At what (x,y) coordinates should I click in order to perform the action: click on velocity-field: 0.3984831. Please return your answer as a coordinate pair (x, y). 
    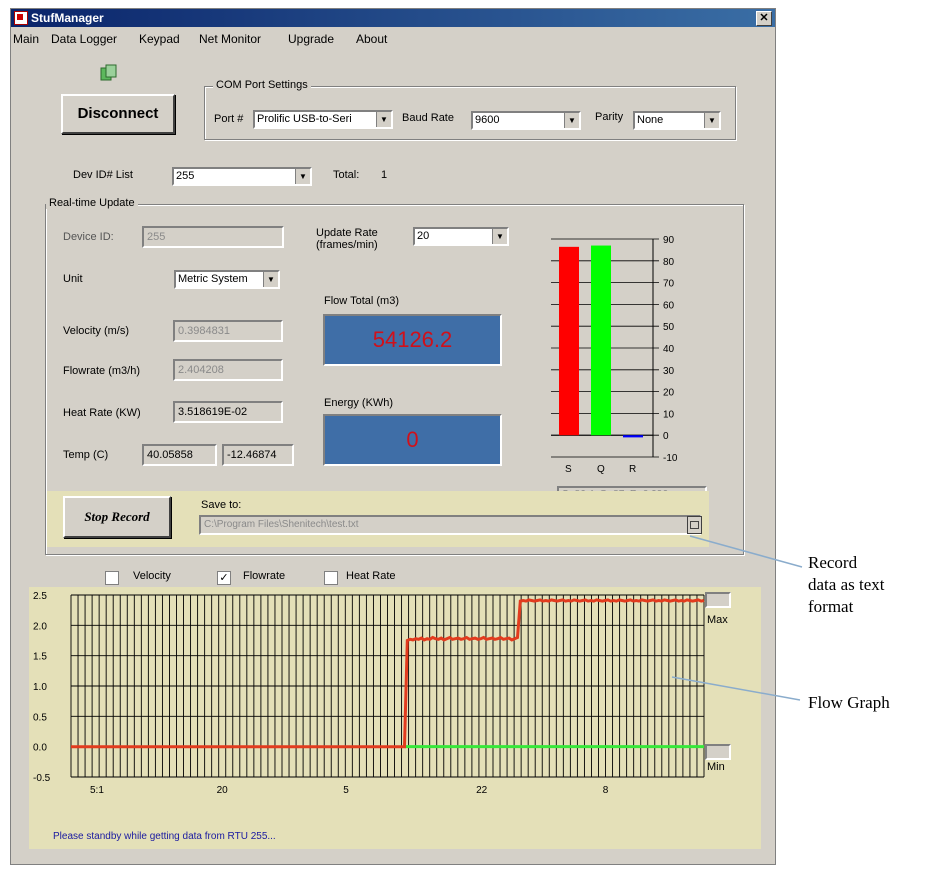
    Looking at the image, I should click on (228, 331).